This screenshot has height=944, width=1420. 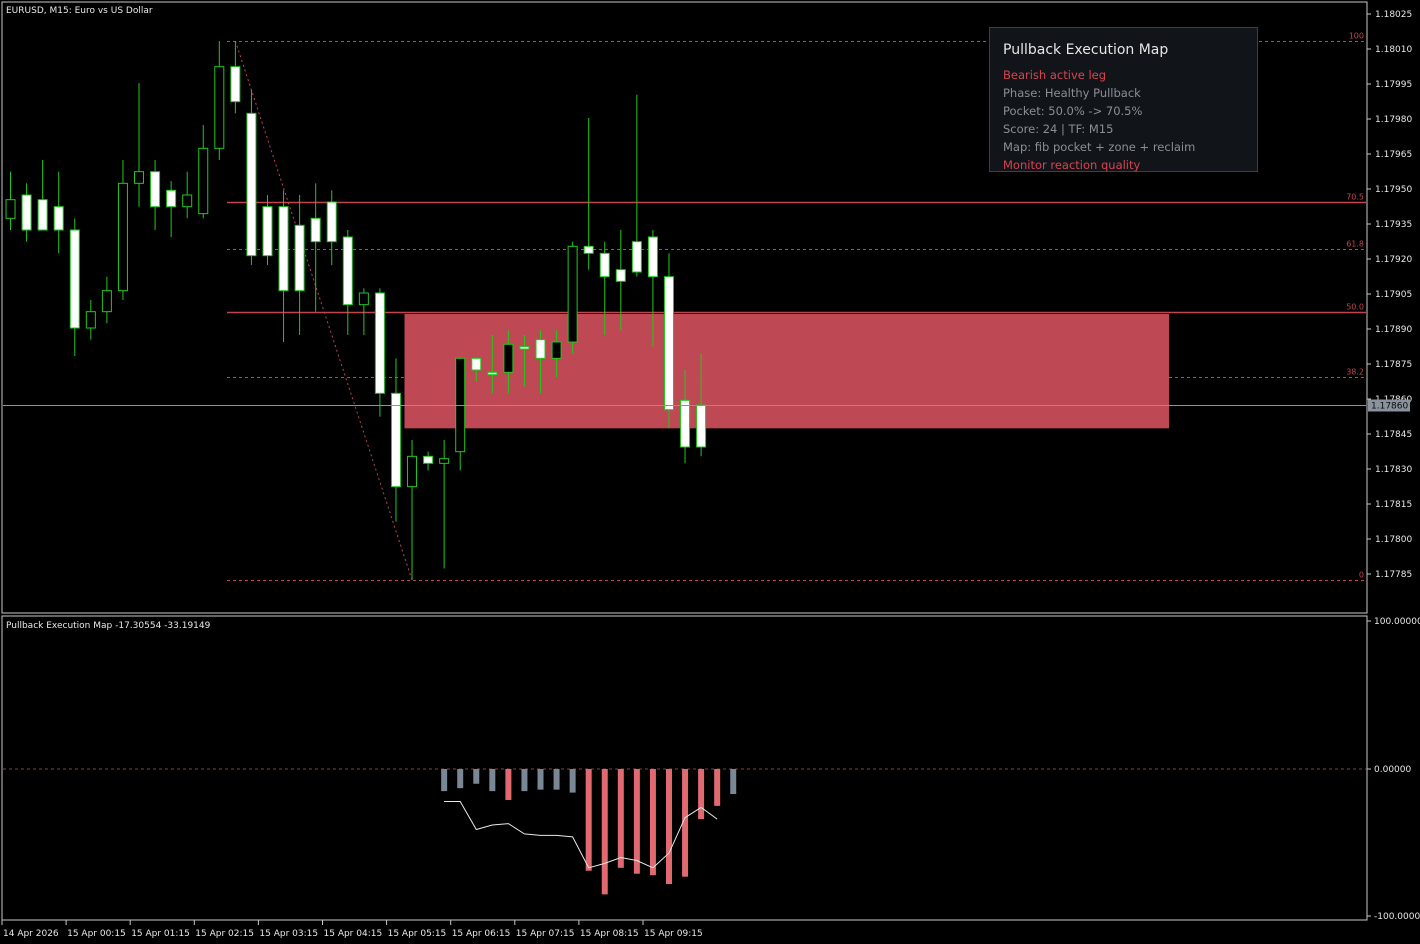 I want to click on pullback-zone, so click(x=786, y=371).